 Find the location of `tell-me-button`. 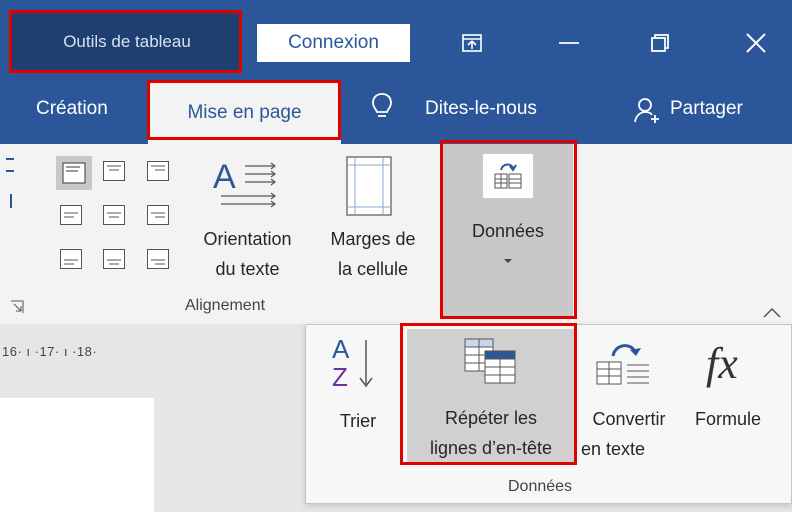

tell-me-button is located at coordinates (382, 107).